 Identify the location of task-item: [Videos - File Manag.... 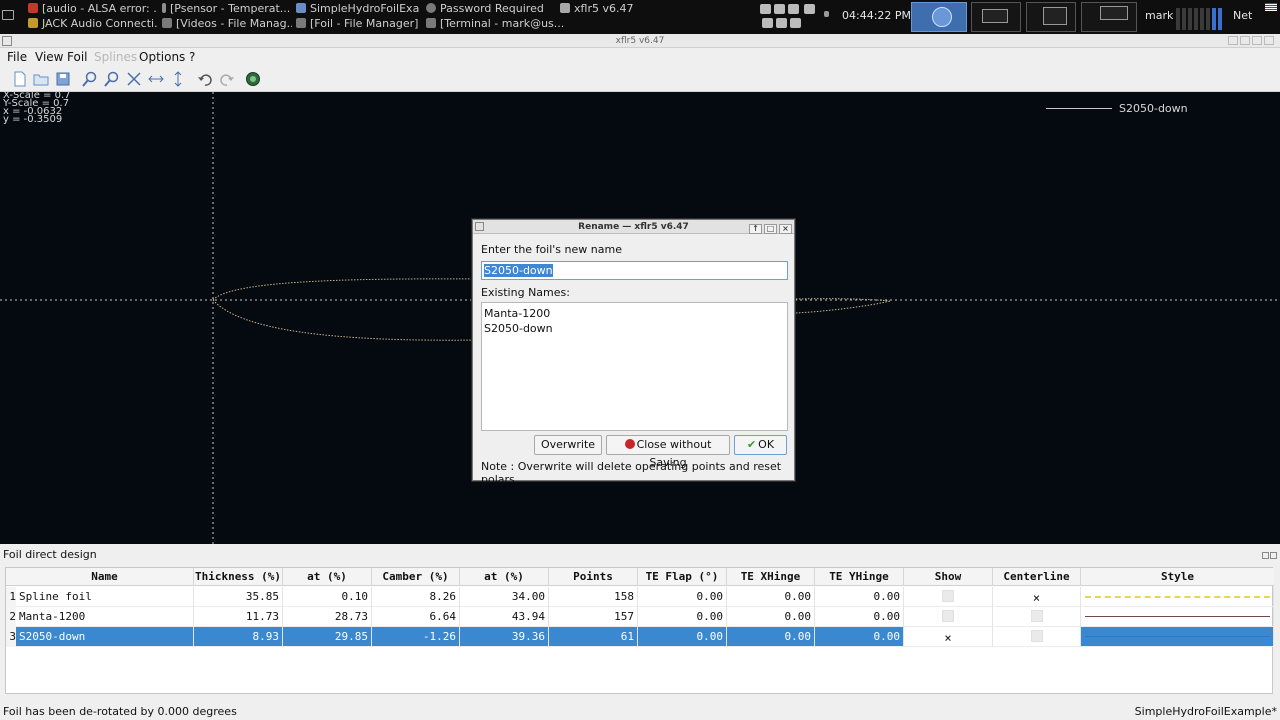
(227, 24).